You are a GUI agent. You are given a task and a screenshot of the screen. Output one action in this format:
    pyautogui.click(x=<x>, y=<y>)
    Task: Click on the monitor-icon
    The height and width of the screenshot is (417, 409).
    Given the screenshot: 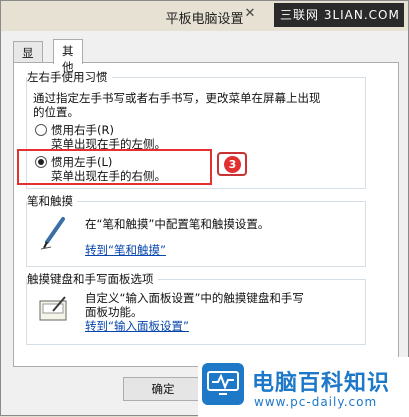 What is the action you would take?
    pyautogui.click(x=223, y=384)
    